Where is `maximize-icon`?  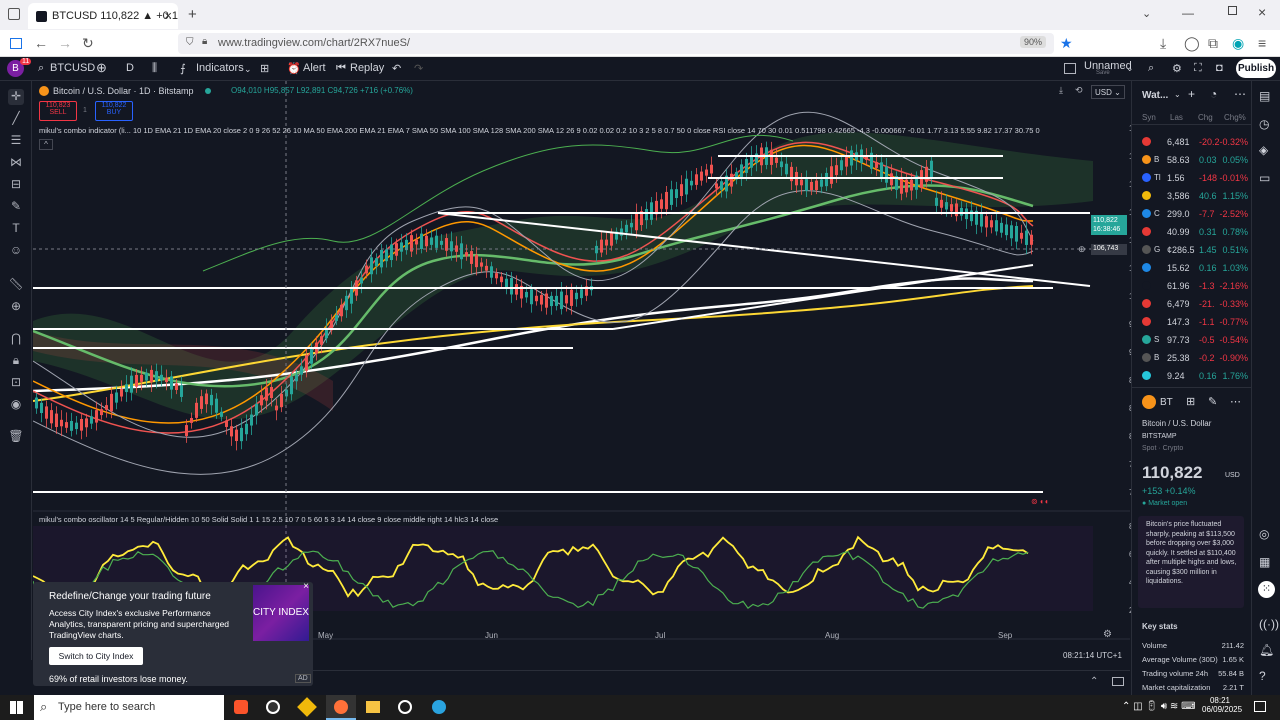
maximize-icon is located at coordinates (1232, 10).